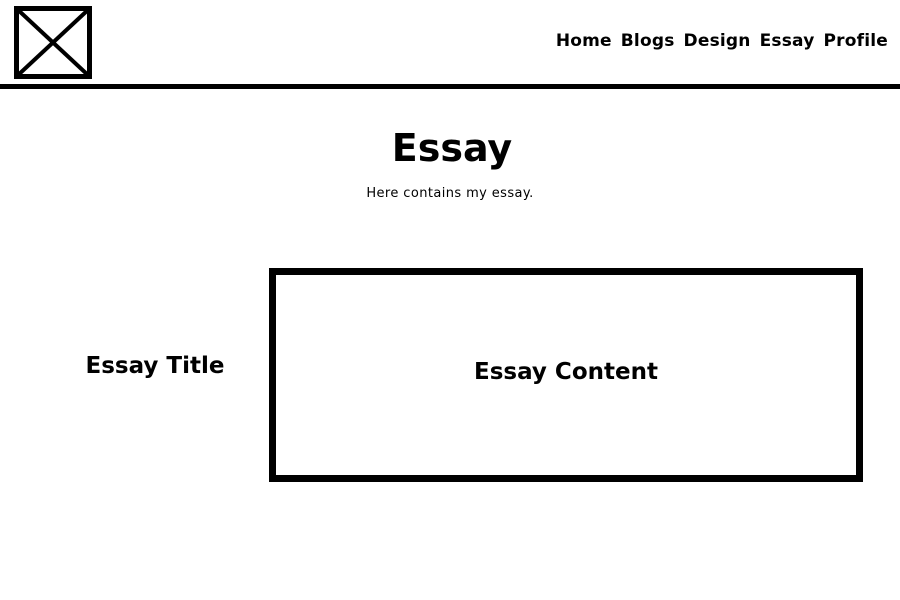 The image size is (900, 600). Describe the element at coordinates (450, 86) in the screenshot. I see `header-divider` at that location.